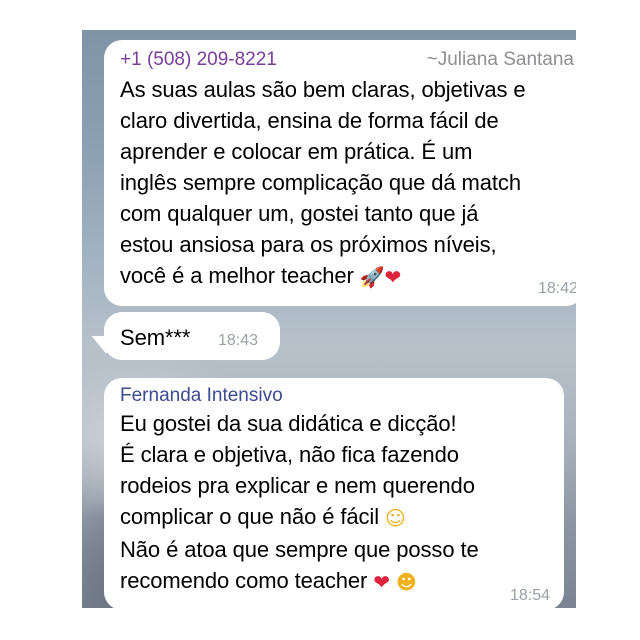 The width and height of the screenshot is (640, 640). What do you see at coordinates (250, 516) in the screenshot?
I see `message-line: complicar o que não é fácil` at bounding box center [250, 516].